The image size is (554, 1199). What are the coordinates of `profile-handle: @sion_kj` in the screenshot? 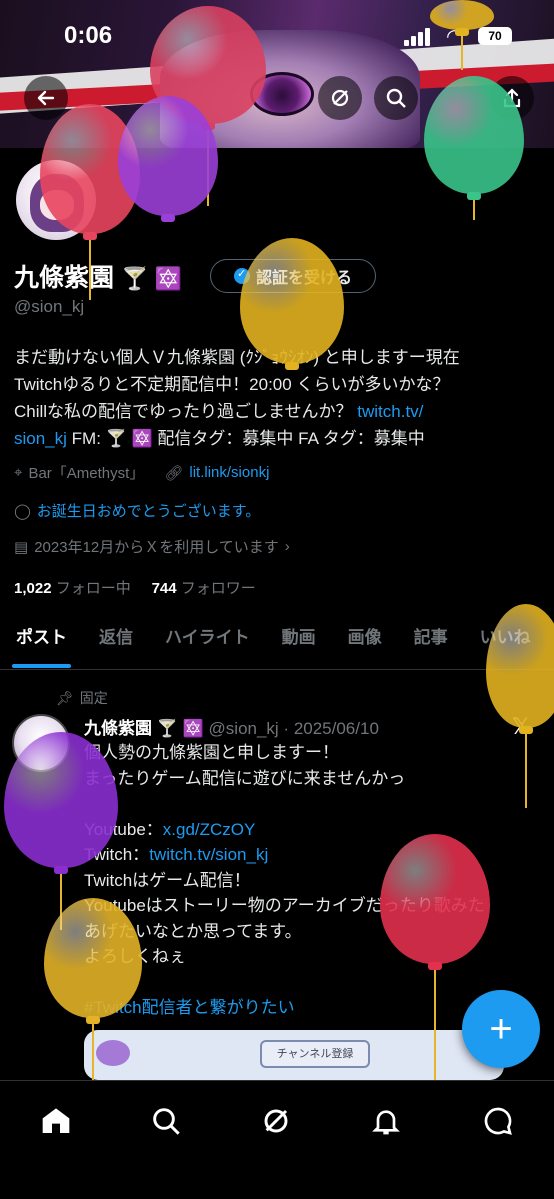 It's located at (49, 306).